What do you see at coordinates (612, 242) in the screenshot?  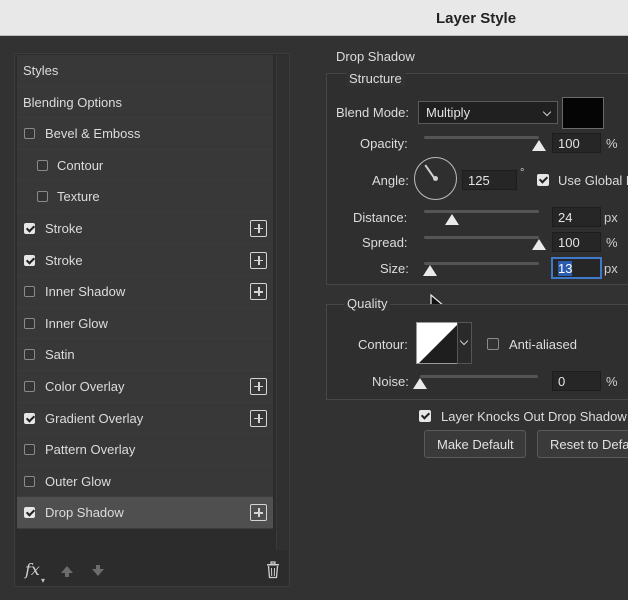 I see `spread-unit: %` at bounding box center [612, 242].